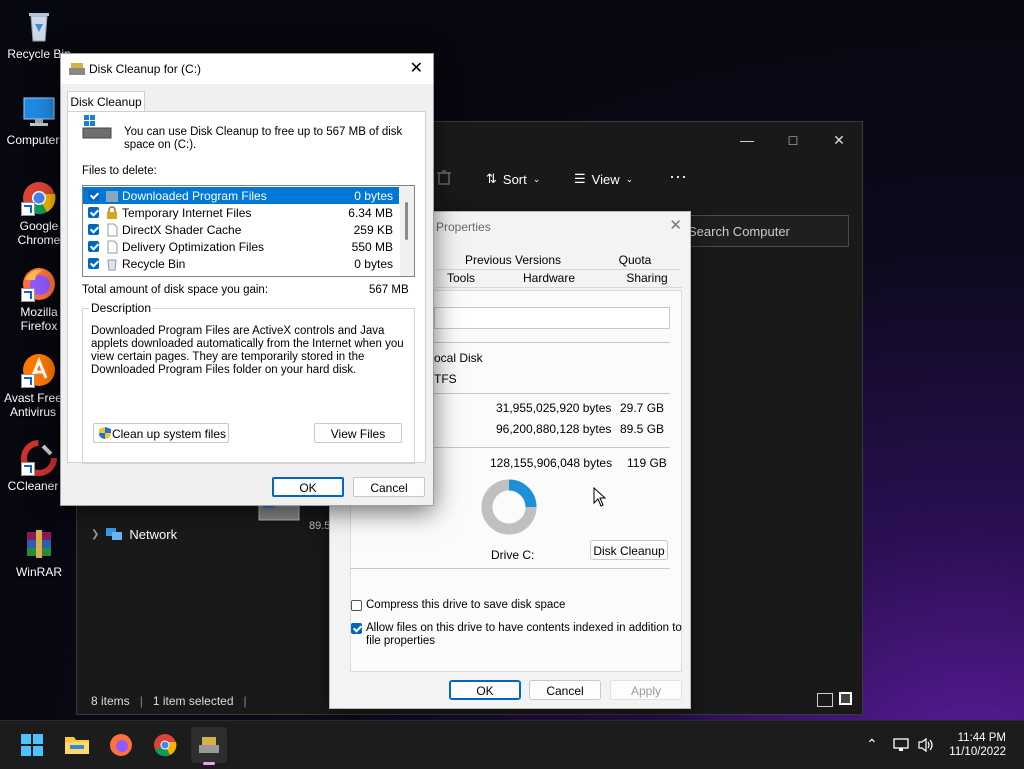 The height and width of the screenshot is (769, 1024). I want to click on sort-label: Sort, so click(514, 179).